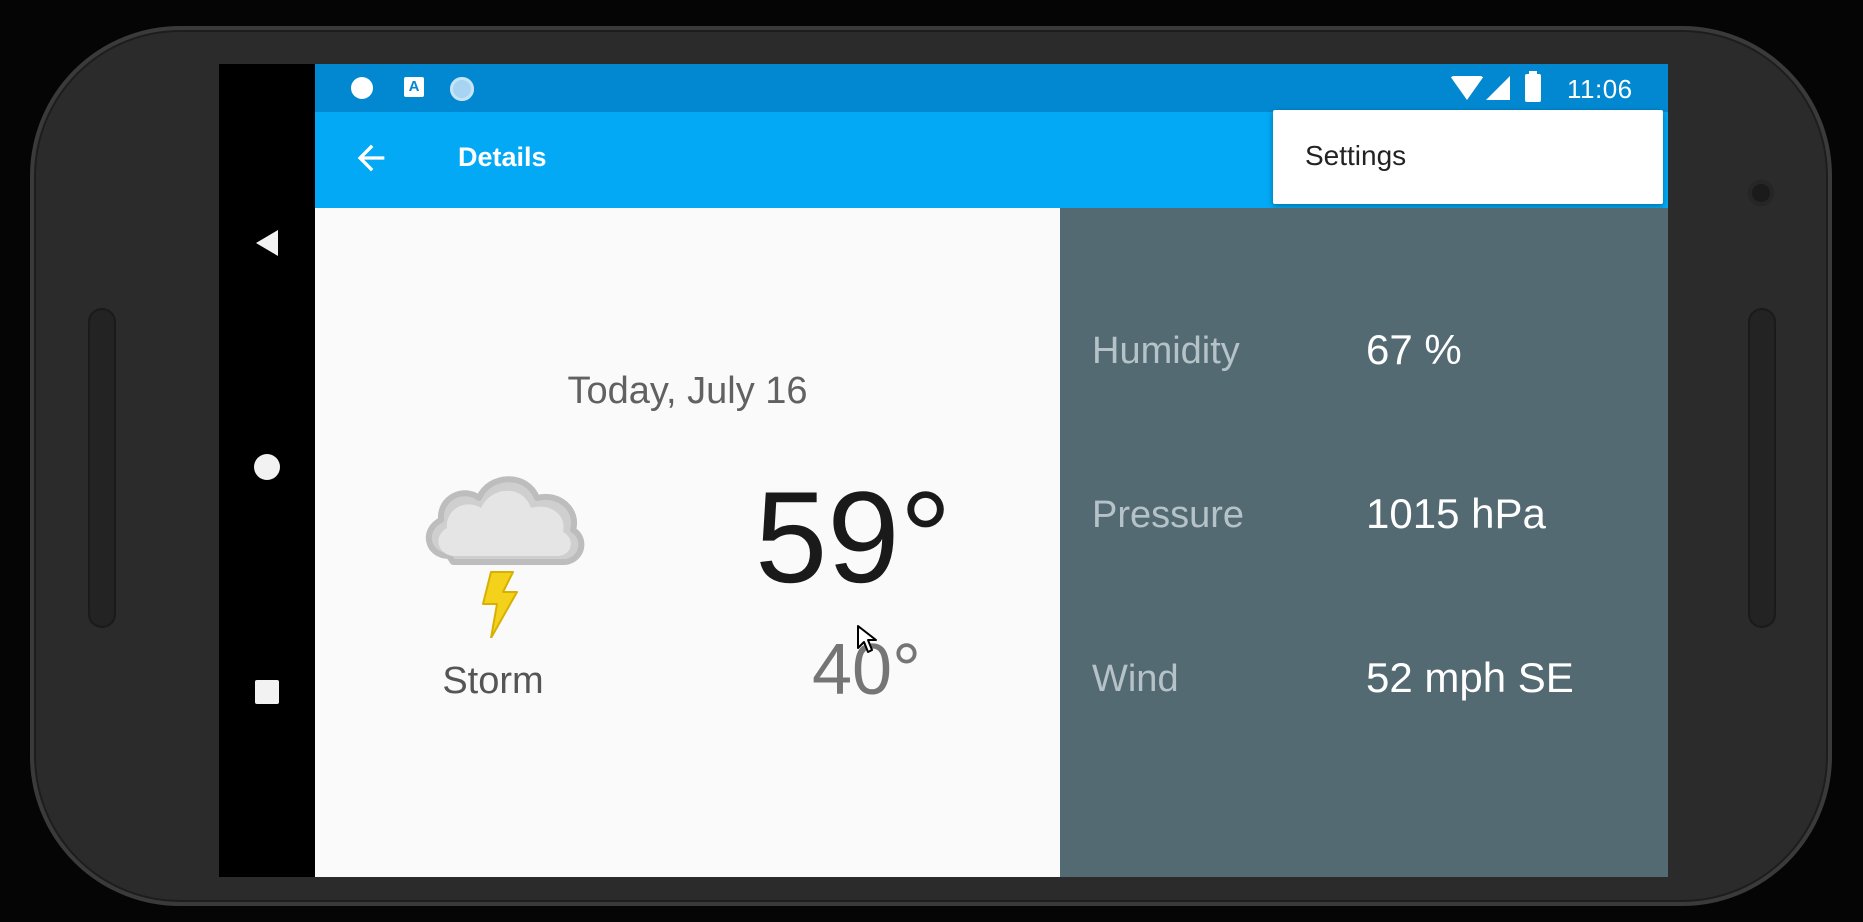  Describe the element at coordinates (362, 88) in the screenshot. I see `bug-icon` at that location.